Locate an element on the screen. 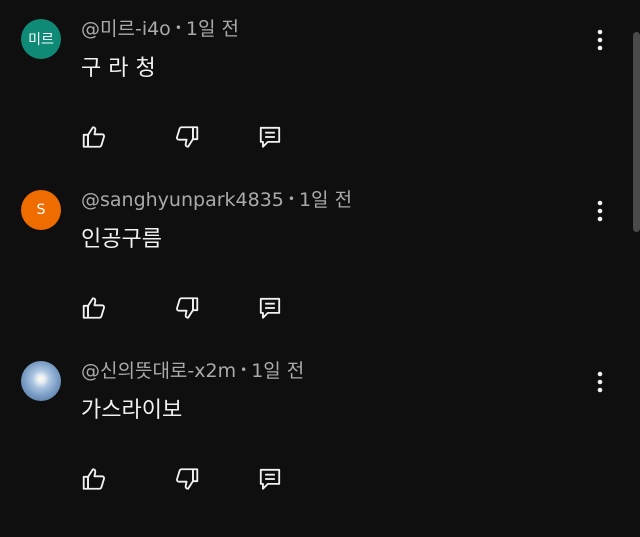 Image resolution: width=640 pixels, height=537 pixels. scrollbar is located at coordinates (636, 132).